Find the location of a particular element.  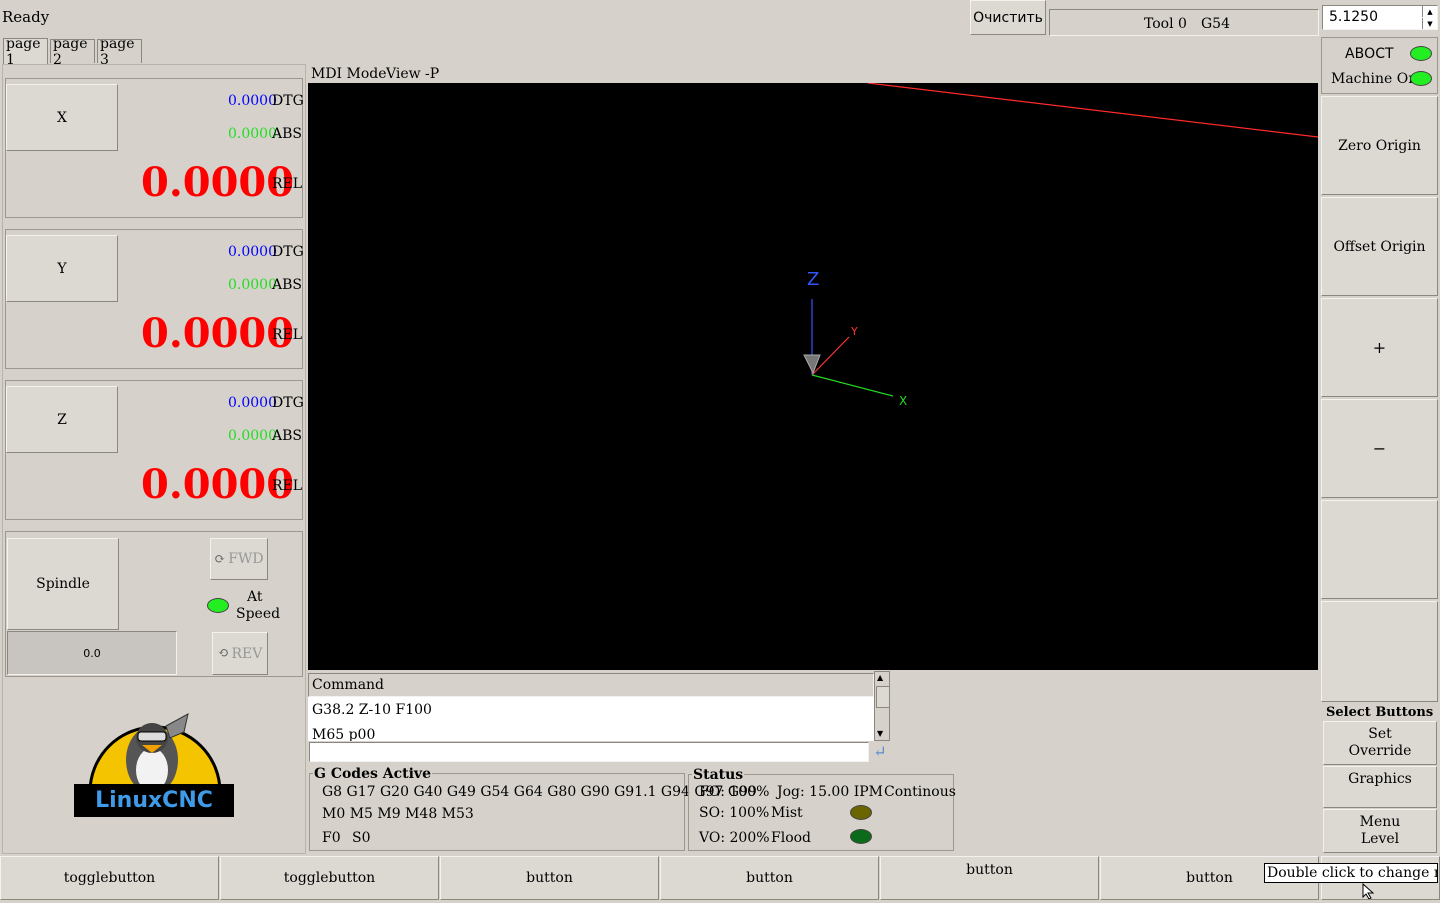

status-title: Status is located at coordinates (718, 775).